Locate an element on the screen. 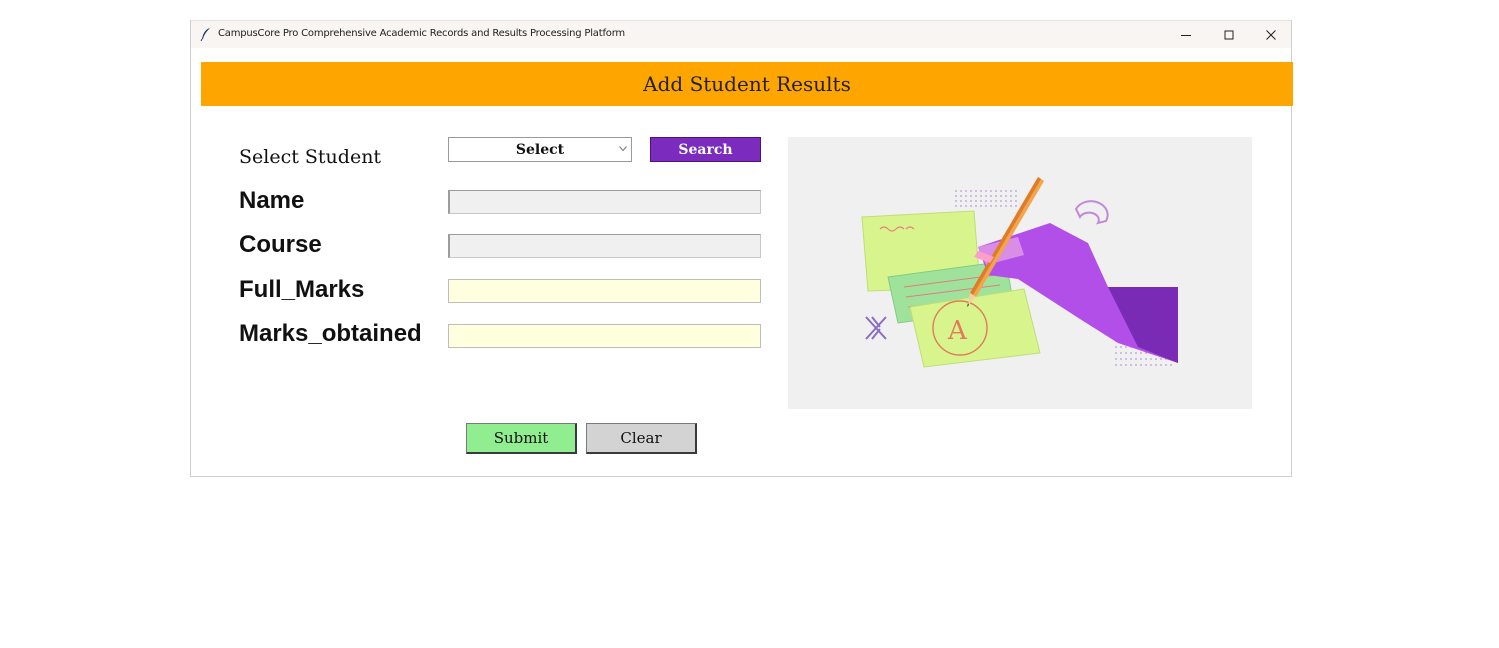 The width and height of the screenshot is (1499, 648). submit-button: Submit is located at coordinates (521, 438).